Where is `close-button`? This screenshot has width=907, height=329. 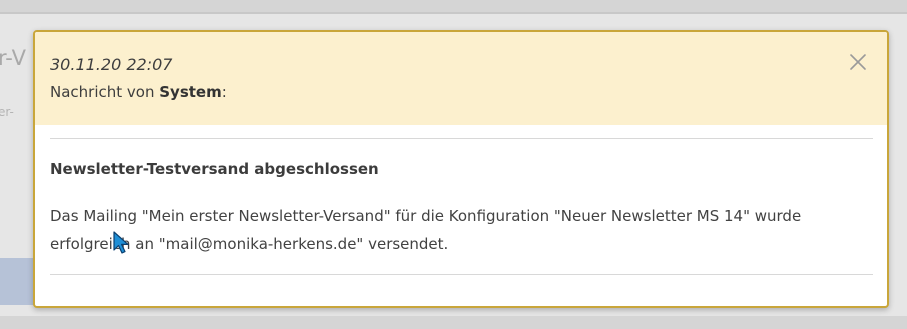 close-button is located at coordinates (858, 62).